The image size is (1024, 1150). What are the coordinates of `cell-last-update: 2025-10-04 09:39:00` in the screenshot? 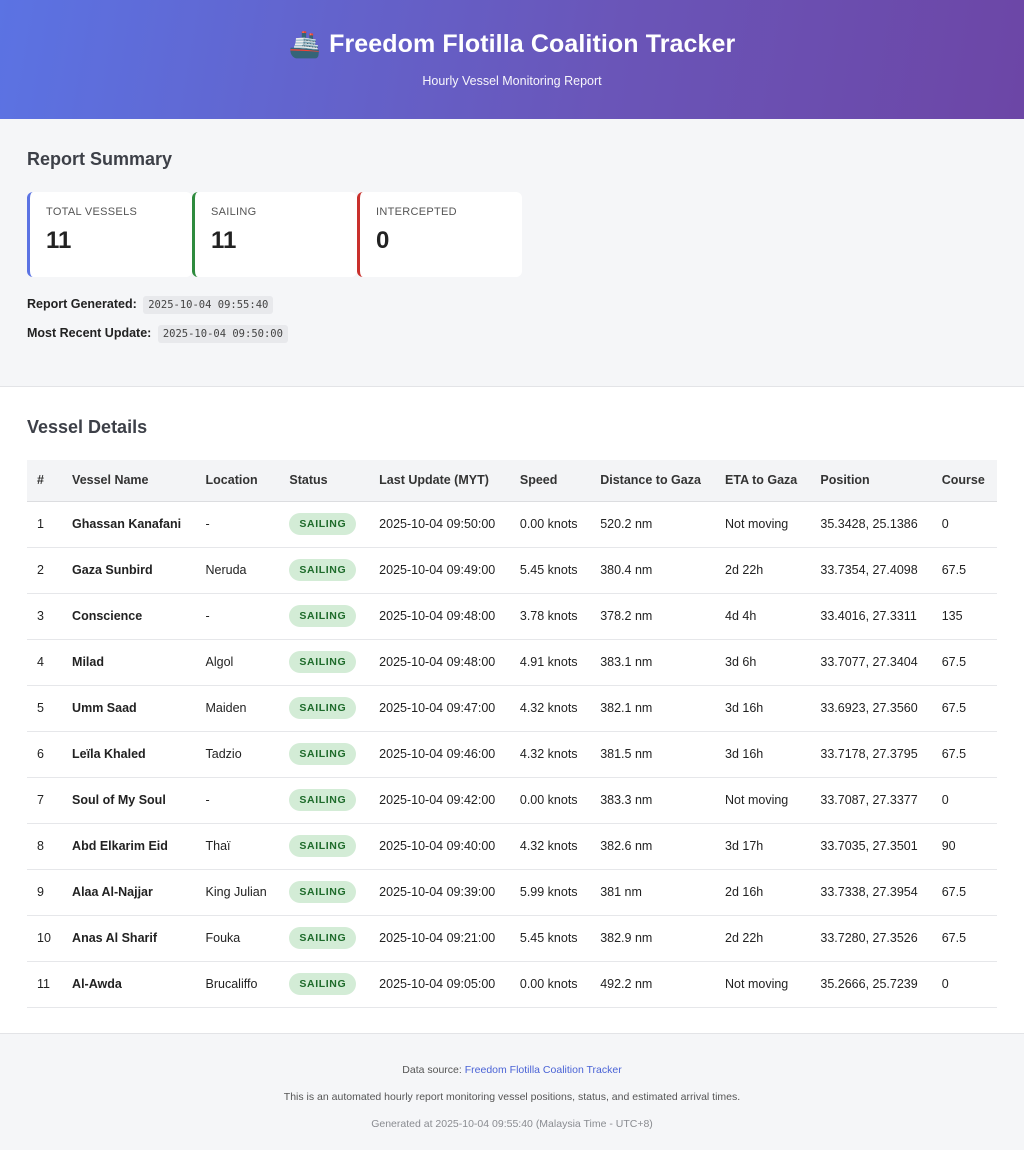 It's located at (439, 892).